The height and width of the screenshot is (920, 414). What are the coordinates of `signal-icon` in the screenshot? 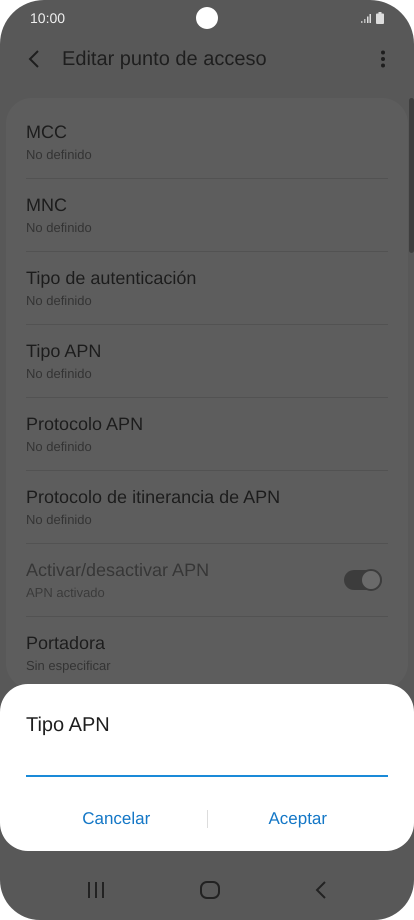 It's located at (366, 18).